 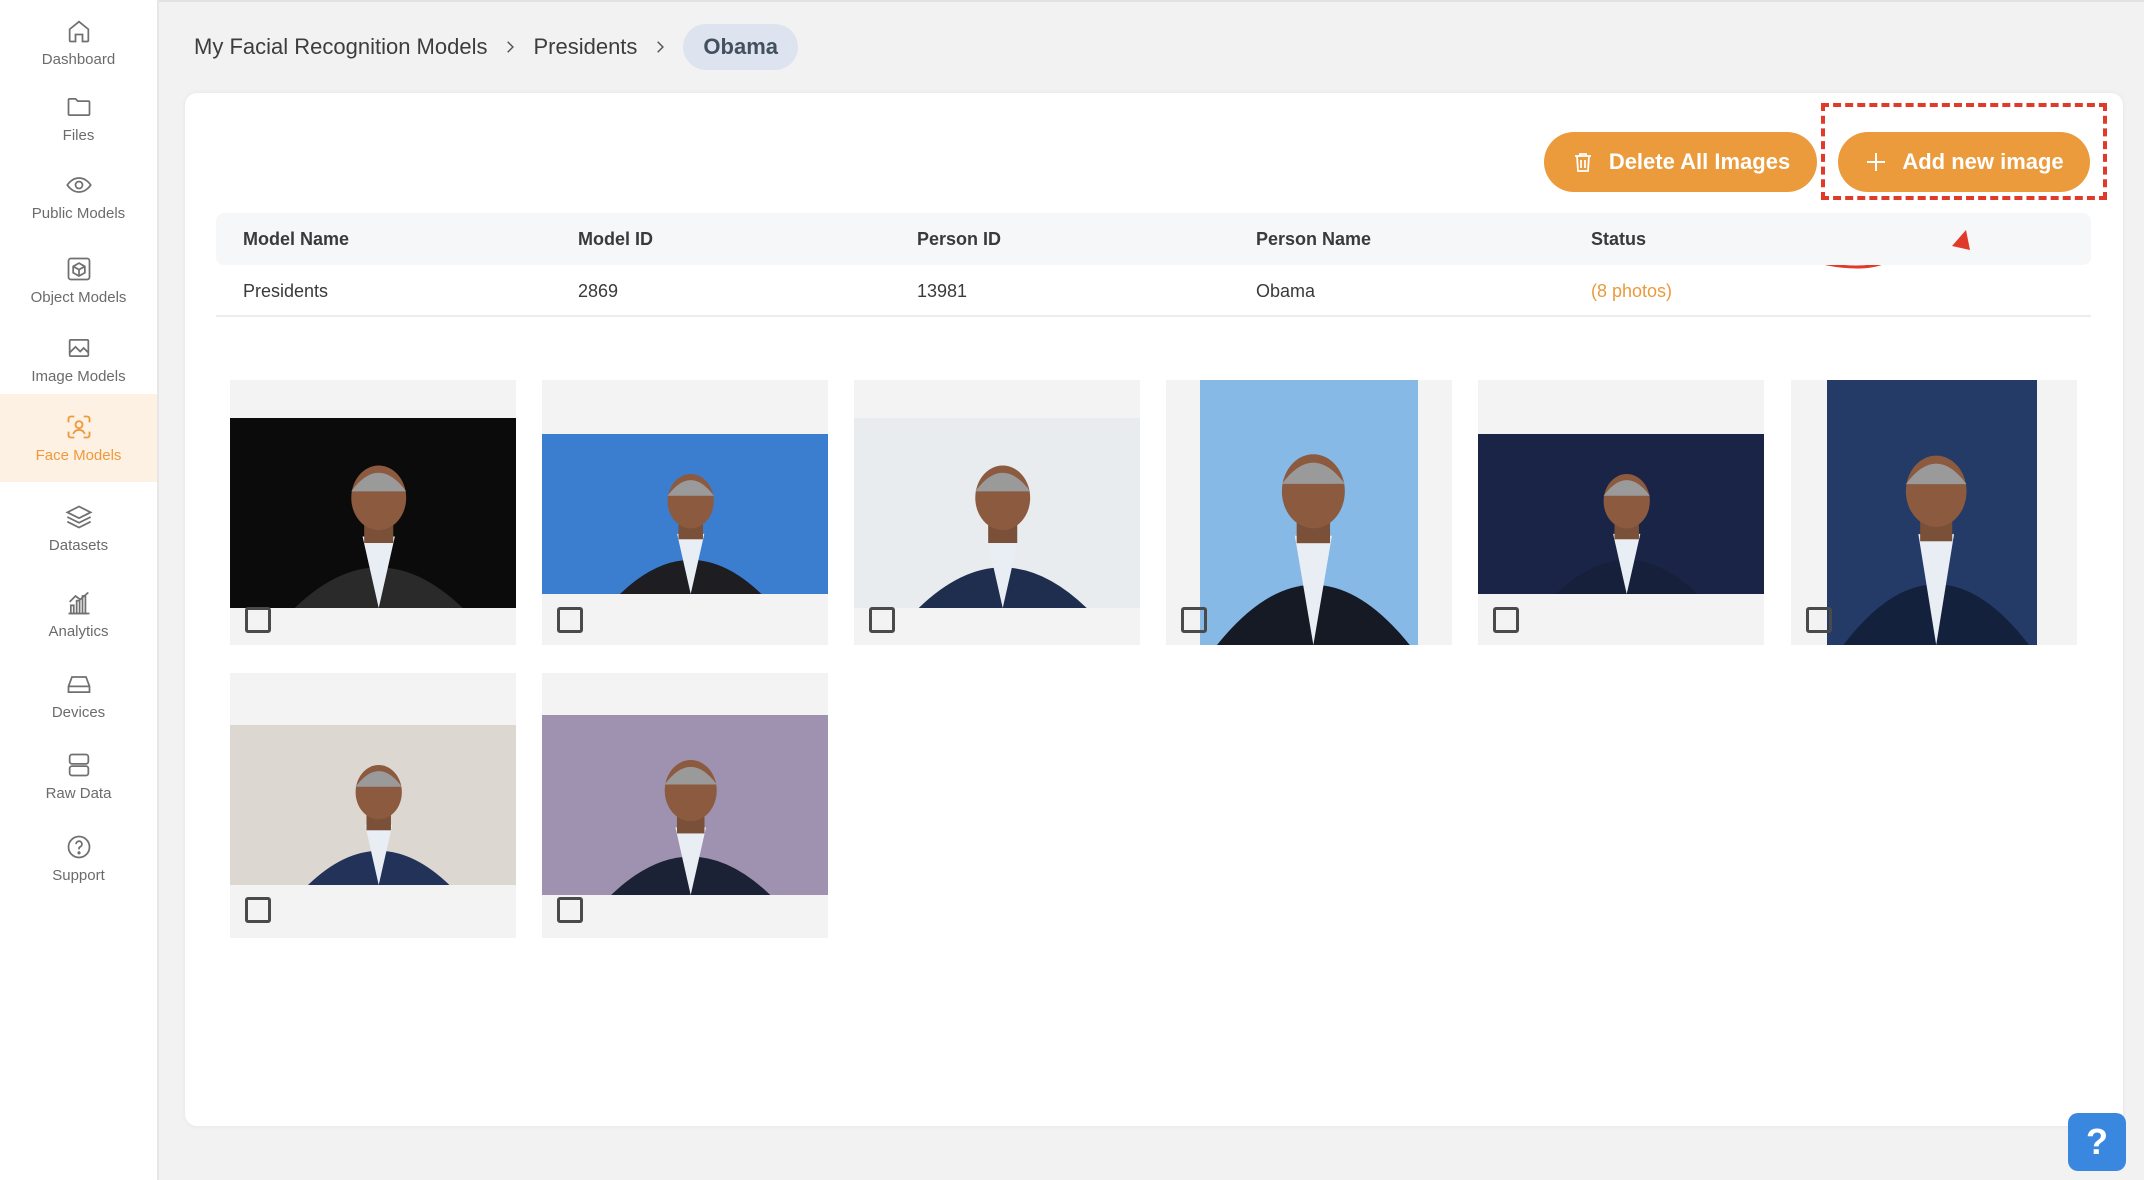 What do you see at coordinates (78, 59) in the screenshot?
I see `sidebar-item-label: Dashboard` at bounding box center [78, 59].